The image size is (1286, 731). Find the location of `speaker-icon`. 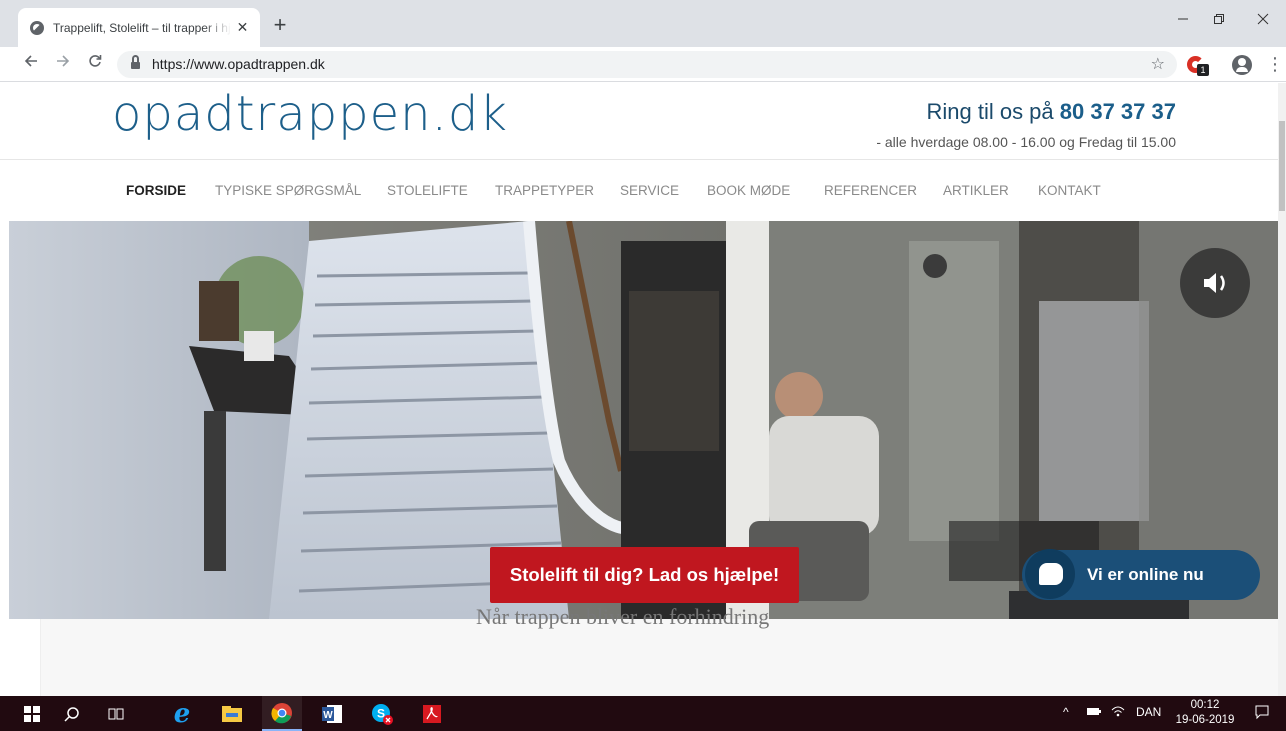

speaker-icon is located at coordinates (1214, 283).